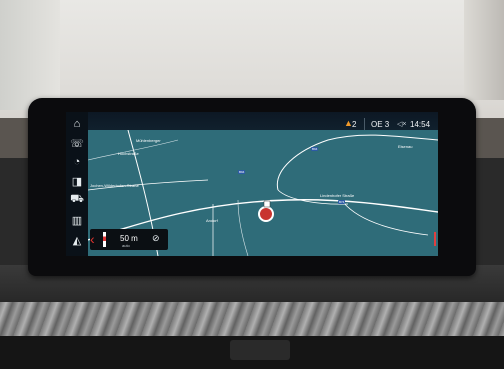 This screenshot has width=504, height=369. Describe the element at coordinates (405, 146) in the screenshot. I see `map-label: Eisenau` at that location.